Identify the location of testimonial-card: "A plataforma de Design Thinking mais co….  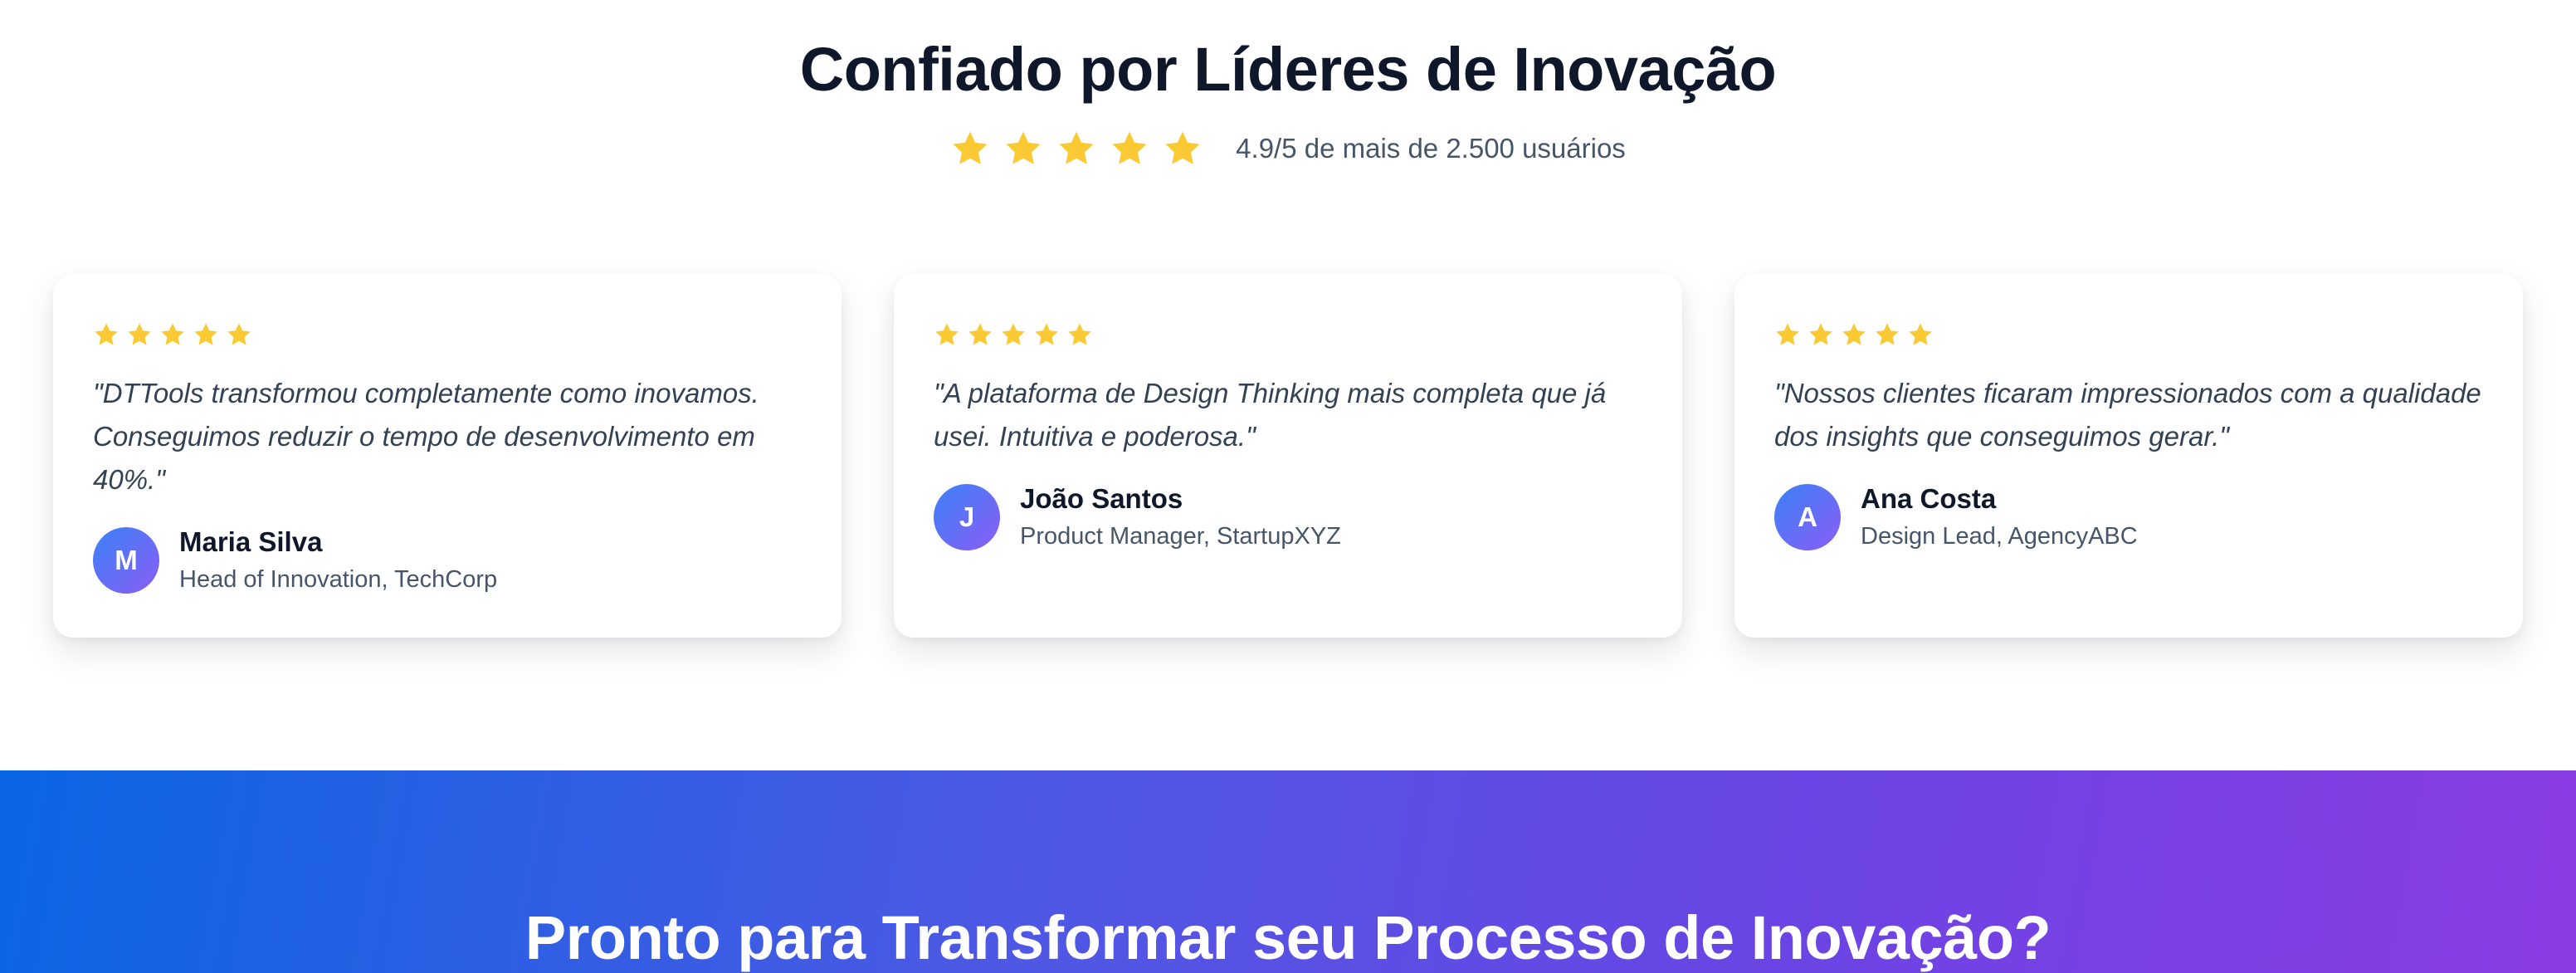
(1288, 456).